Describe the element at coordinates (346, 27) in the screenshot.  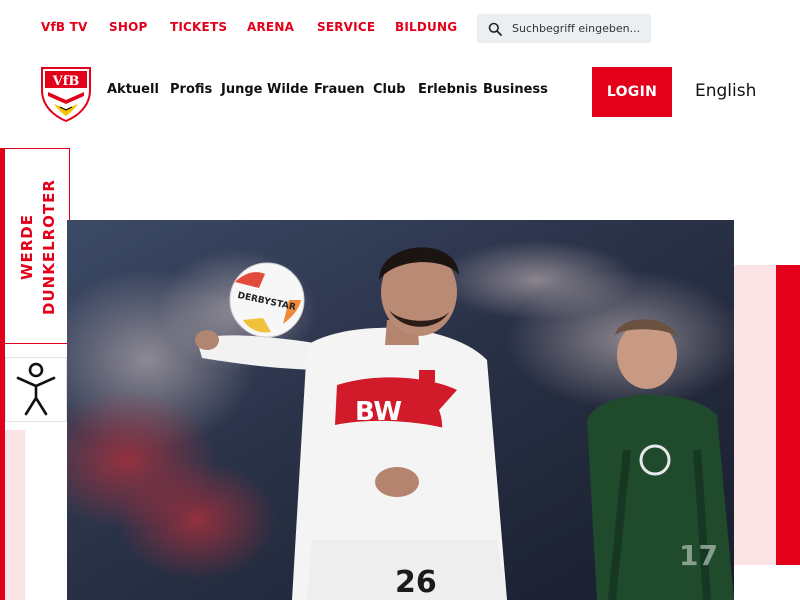
I see `top-nav-service: SERVICE` at that location.